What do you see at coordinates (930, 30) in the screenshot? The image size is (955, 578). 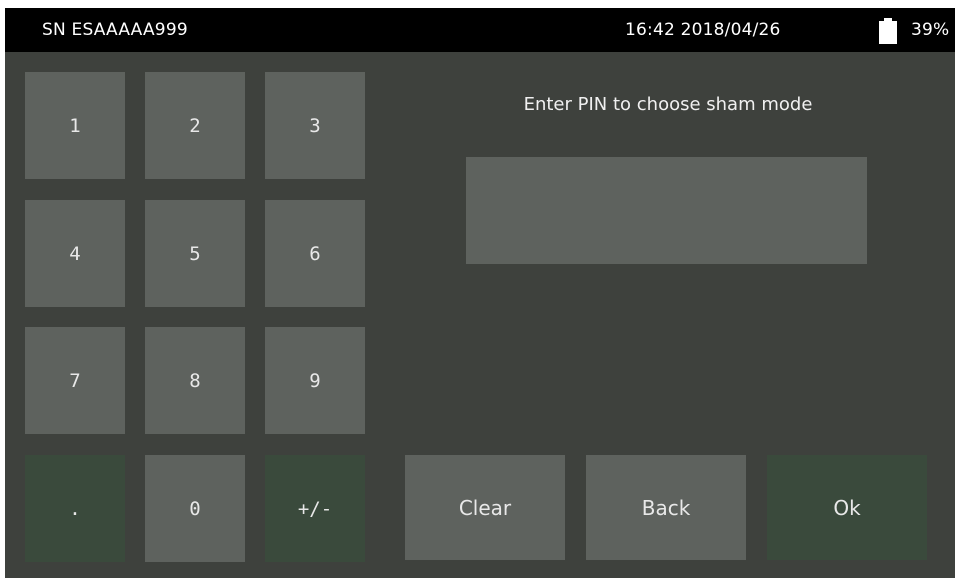 I see `battery-percent: 39%` at bounding box center [930, 30].